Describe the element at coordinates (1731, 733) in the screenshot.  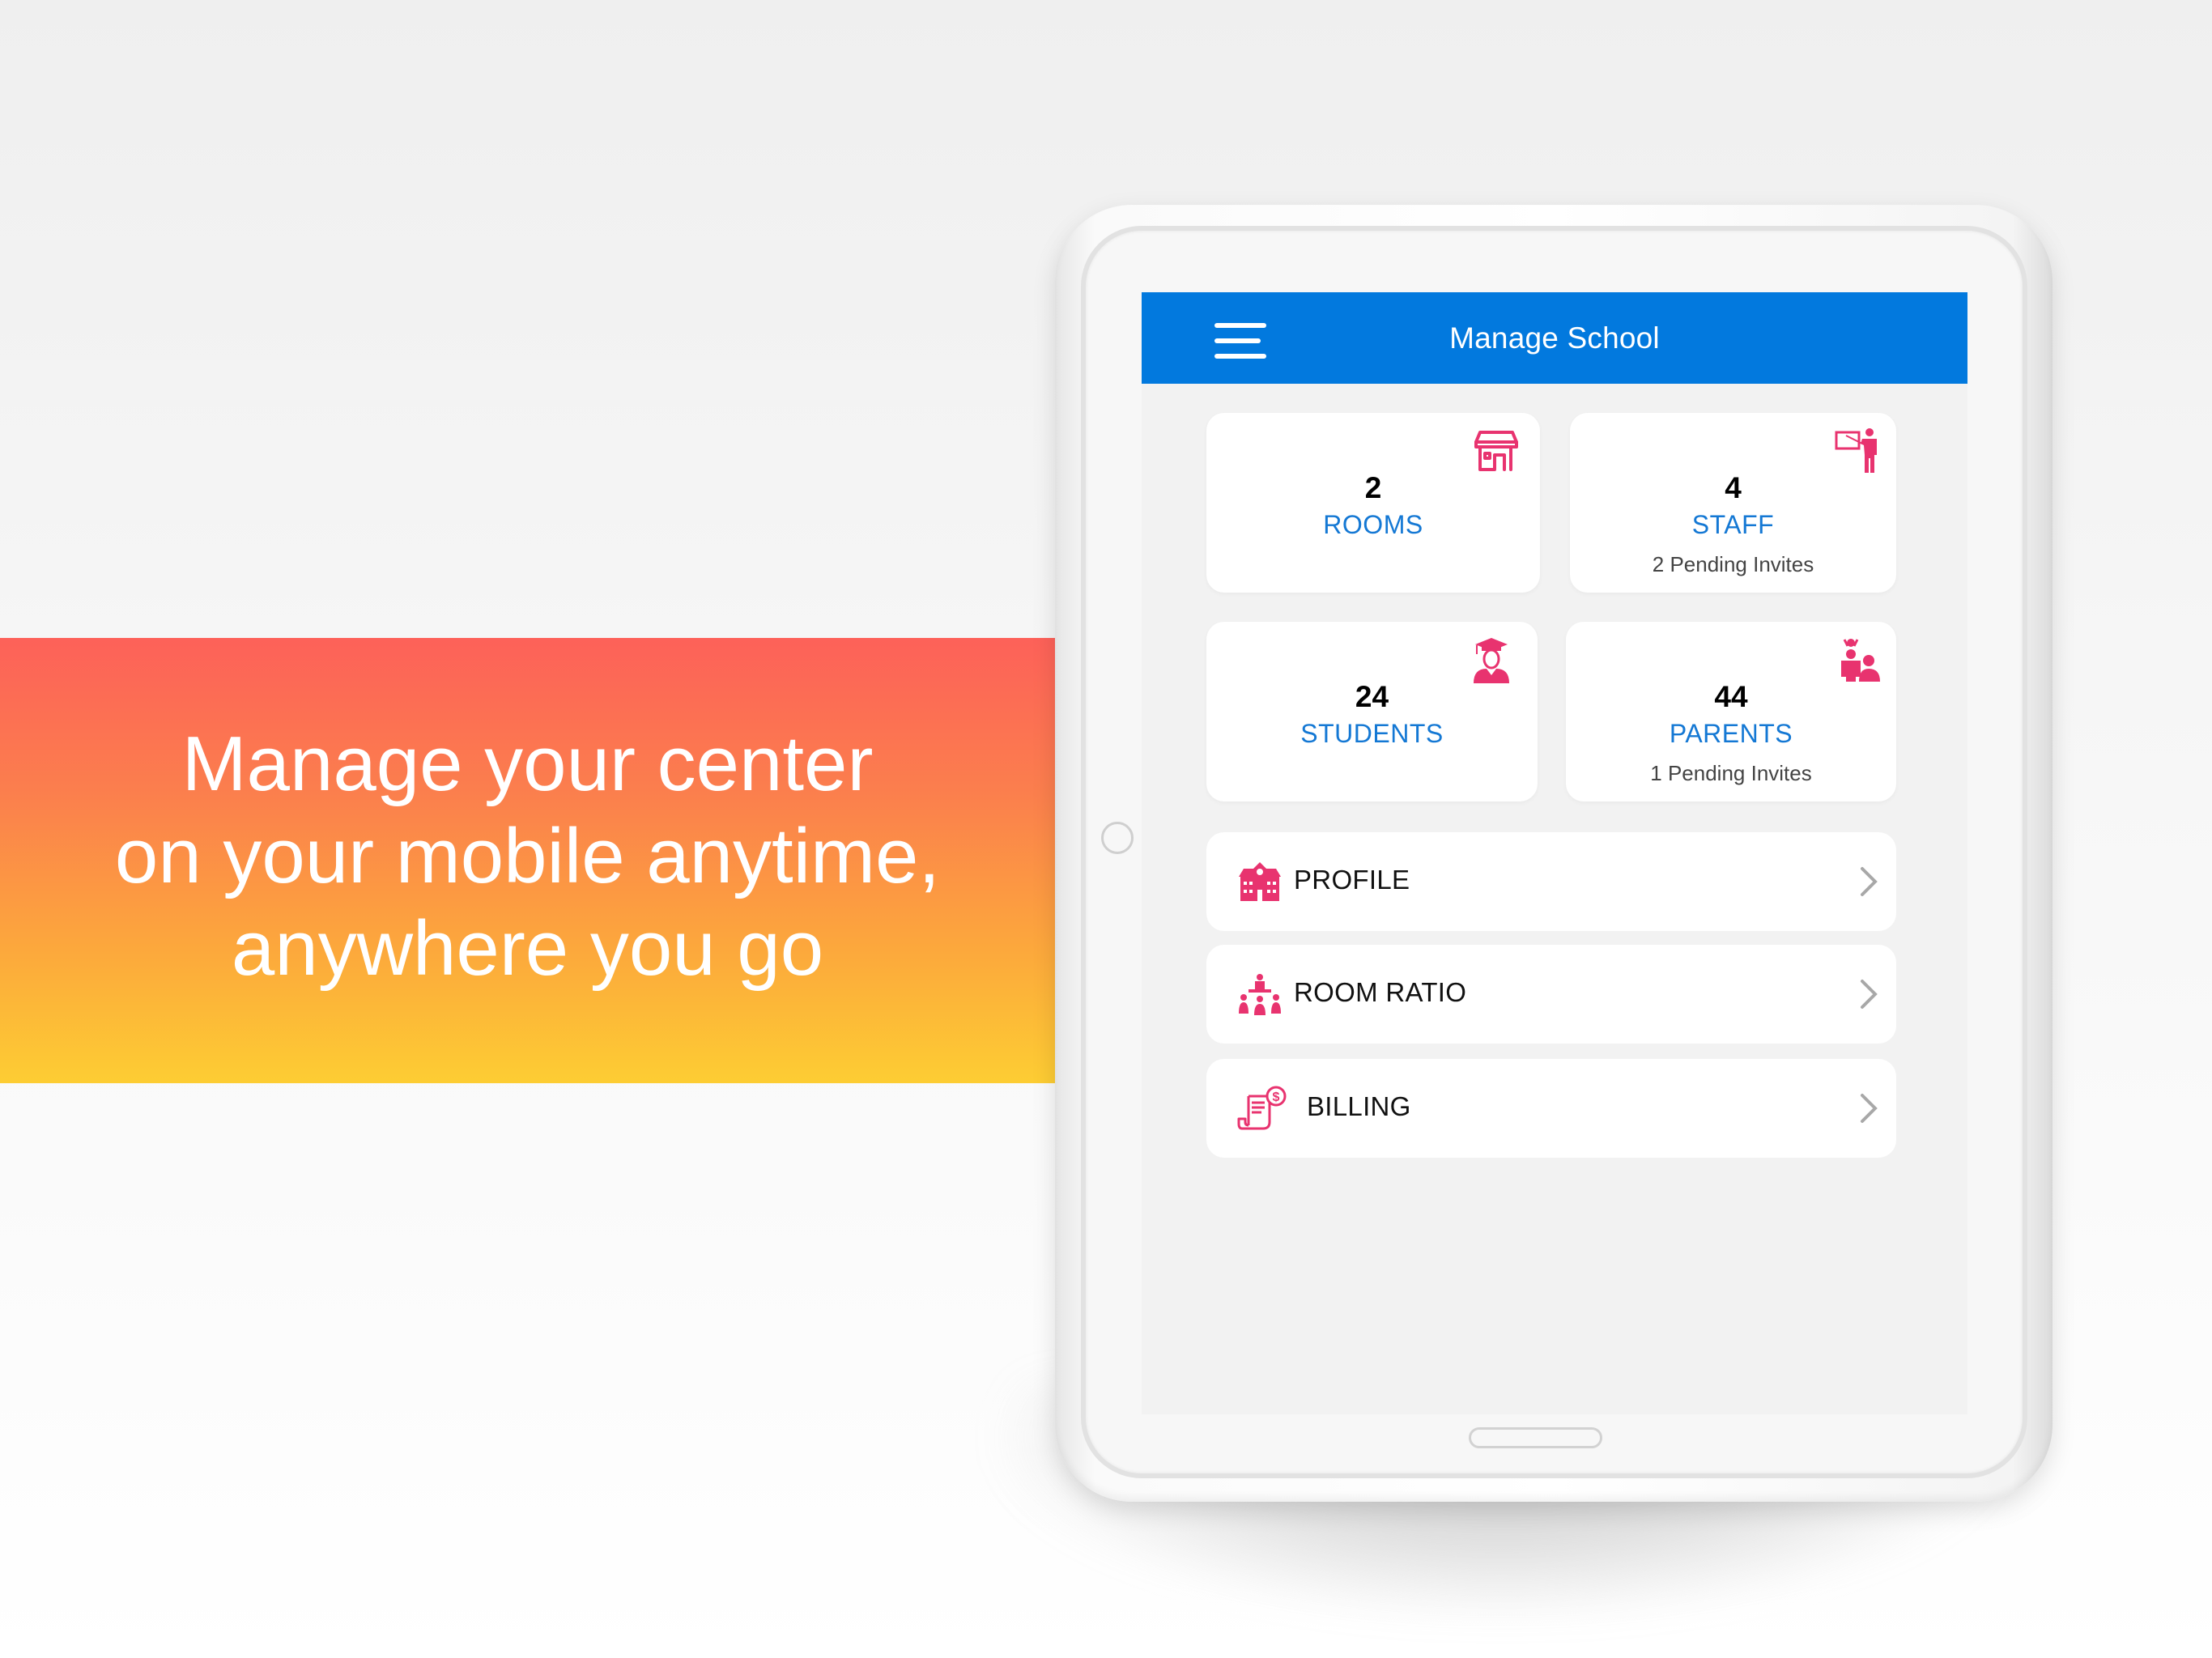
I see `stat-label: PARENTS` at that location.